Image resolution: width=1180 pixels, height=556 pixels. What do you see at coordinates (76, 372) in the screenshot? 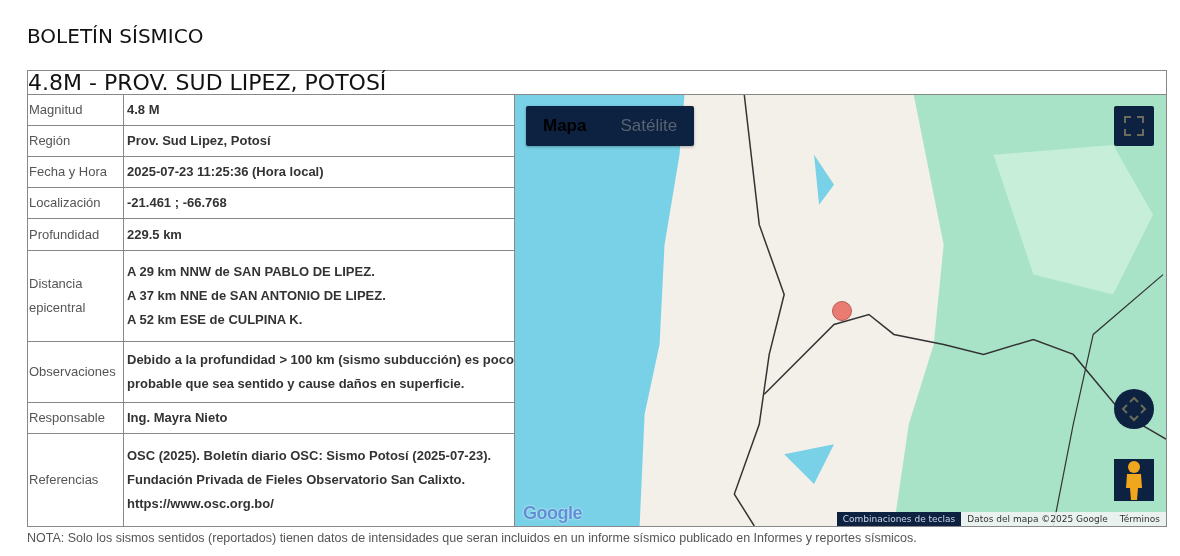
I see `field-label: Observaciones` at bounding box center [76, 372].